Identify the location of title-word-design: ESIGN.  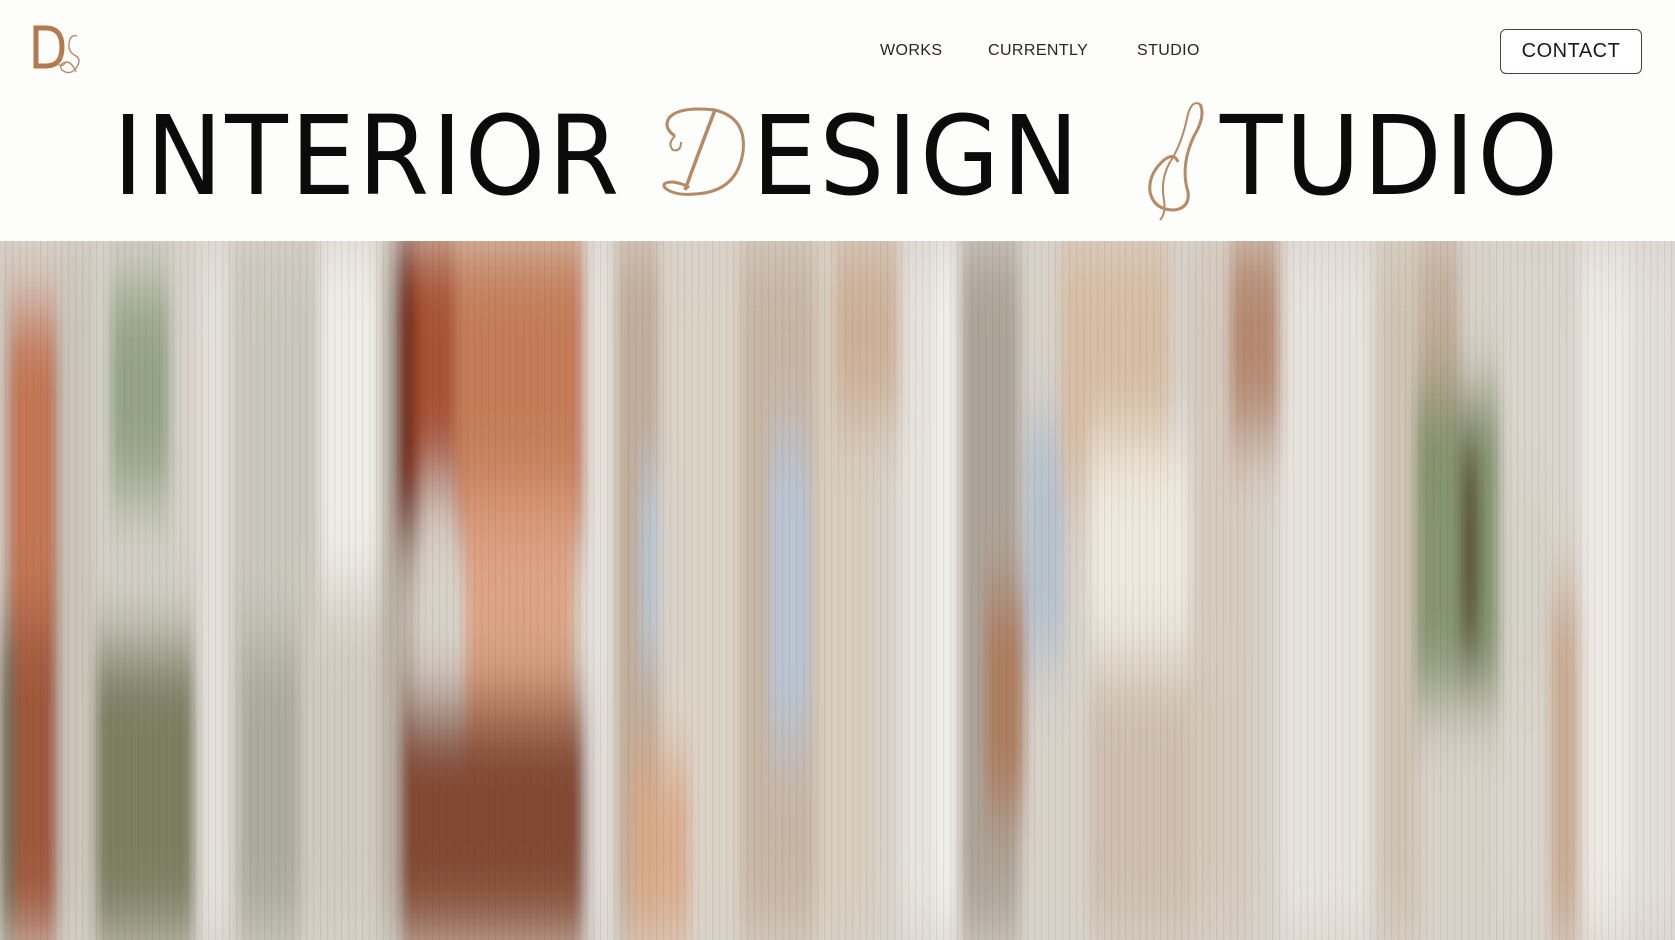
(917, 156).